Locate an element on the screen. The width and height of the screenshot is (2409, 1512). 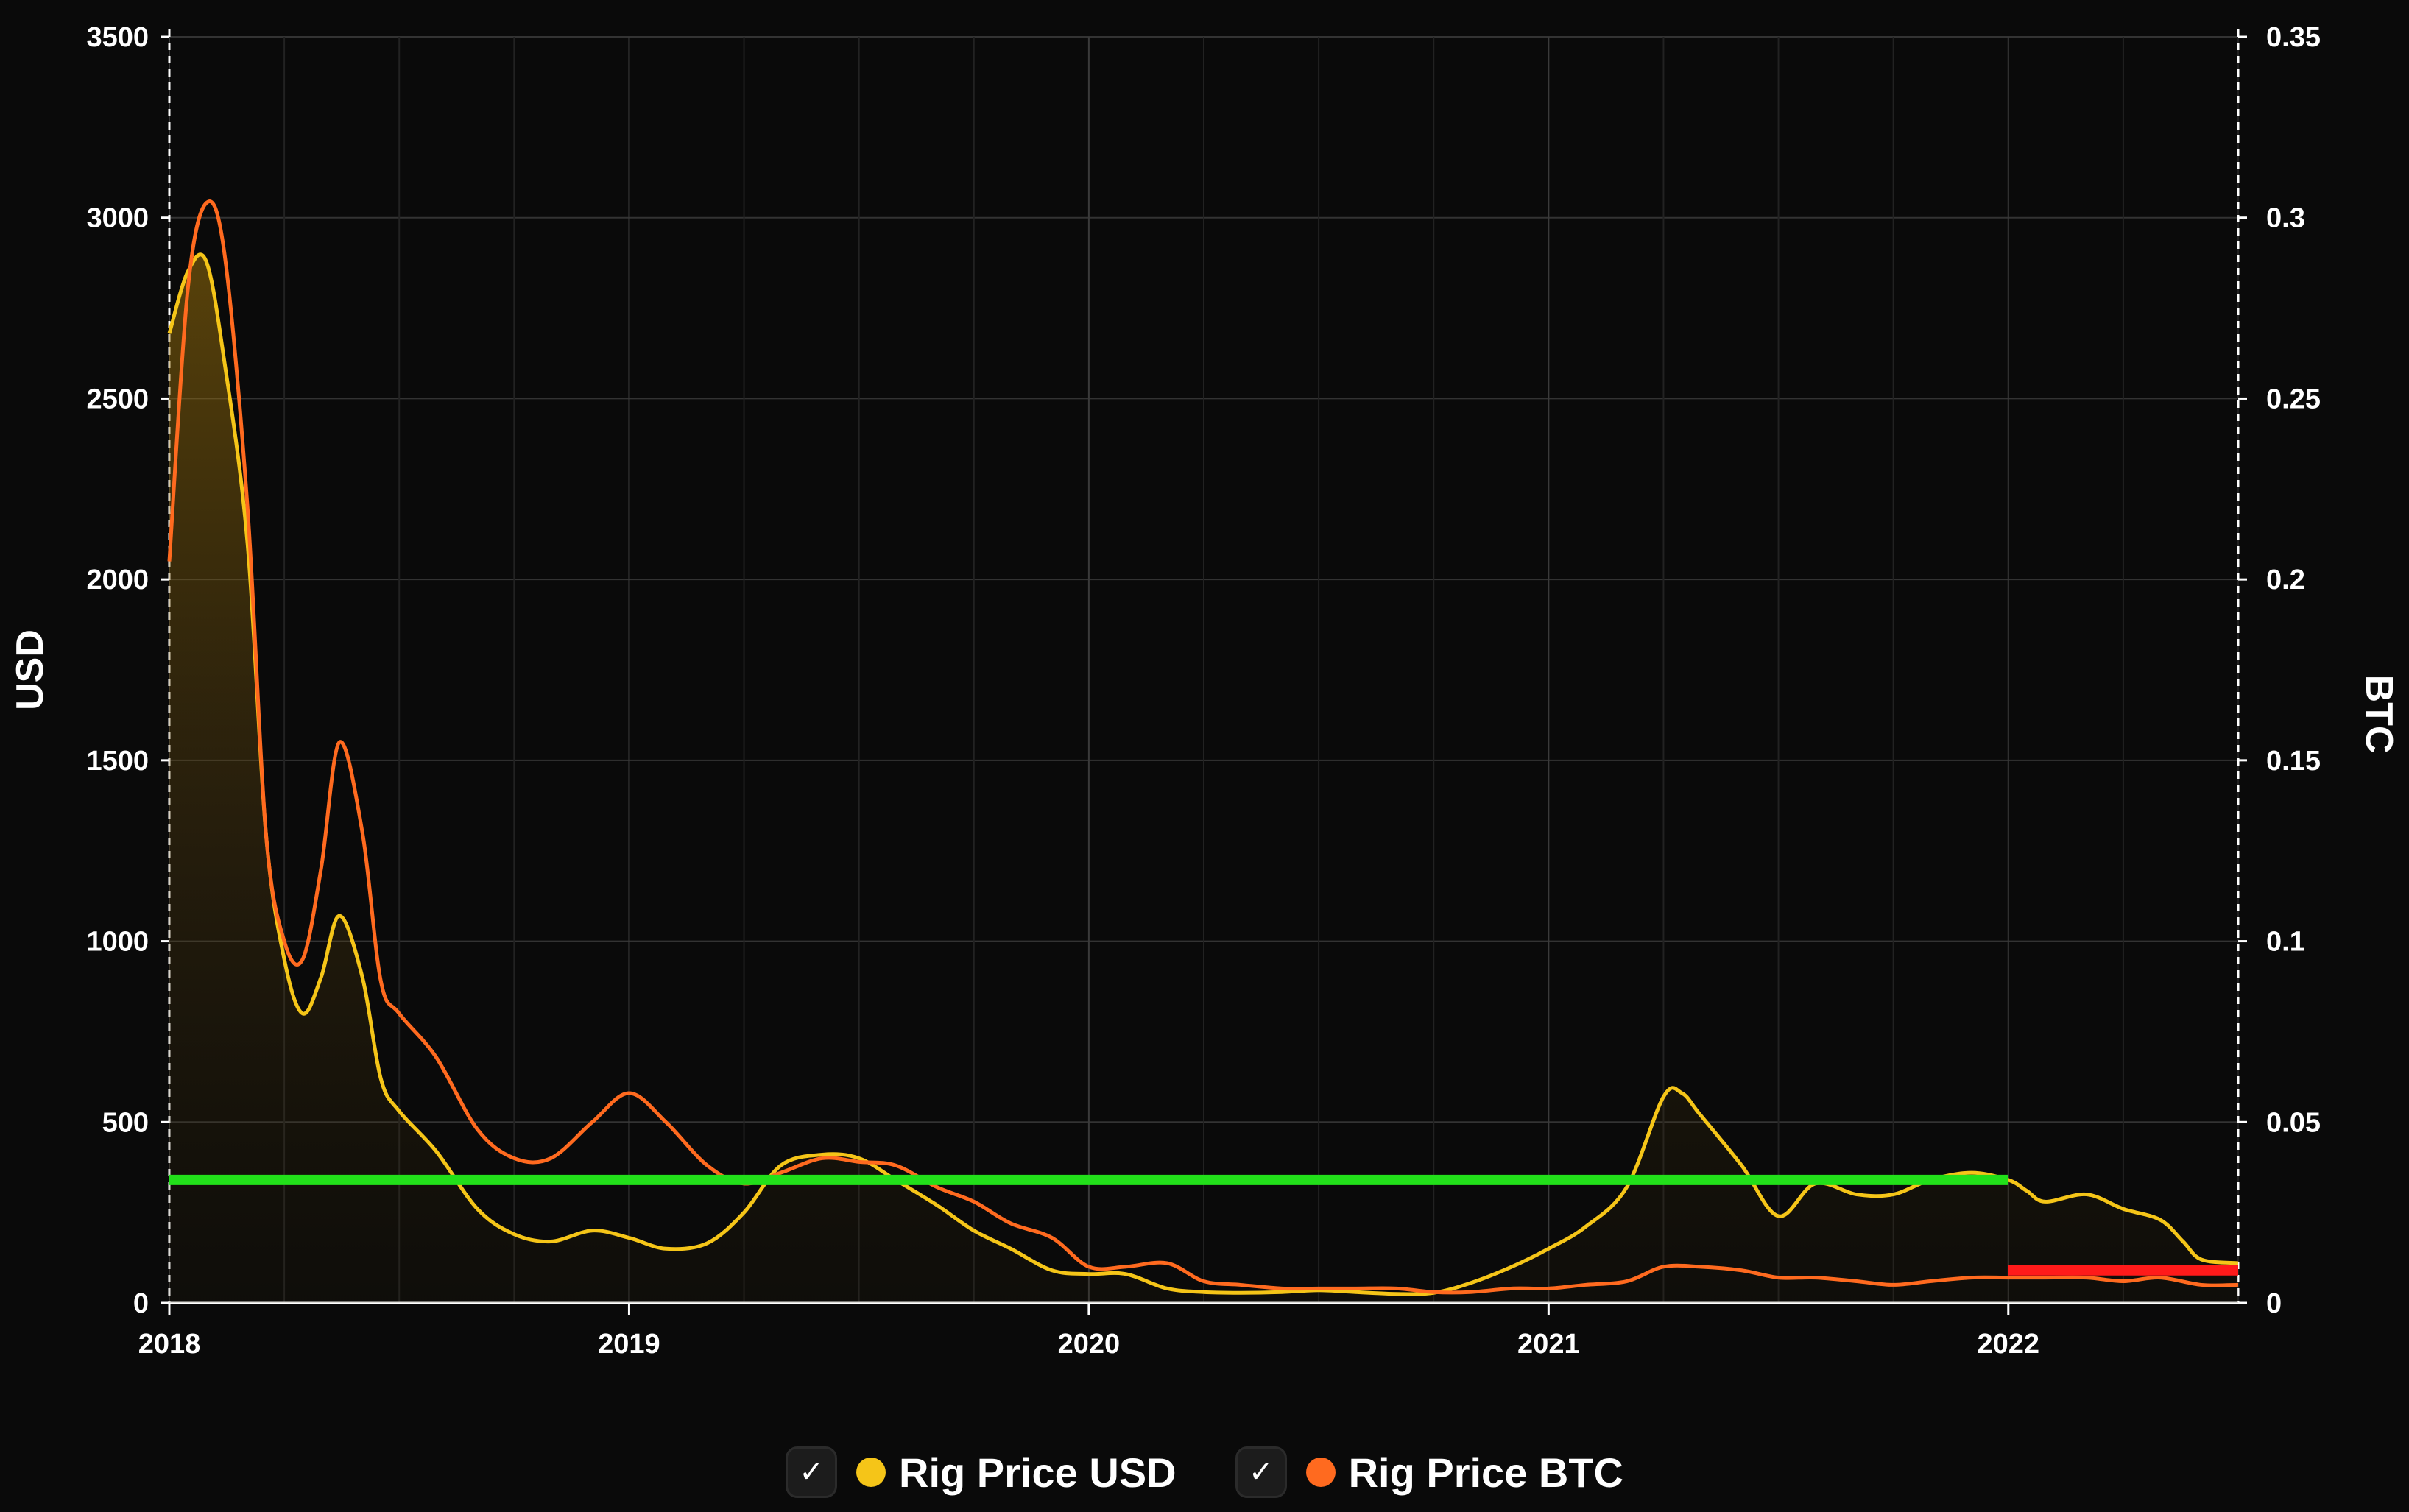
y-left-tick-label: 500 is located at coordinates (126, 1122).